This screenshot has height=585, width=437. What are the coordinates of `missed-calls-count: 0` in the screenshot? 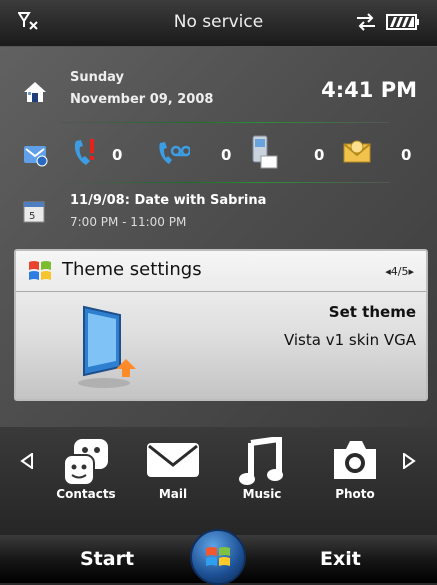 It's located at (117, 155).